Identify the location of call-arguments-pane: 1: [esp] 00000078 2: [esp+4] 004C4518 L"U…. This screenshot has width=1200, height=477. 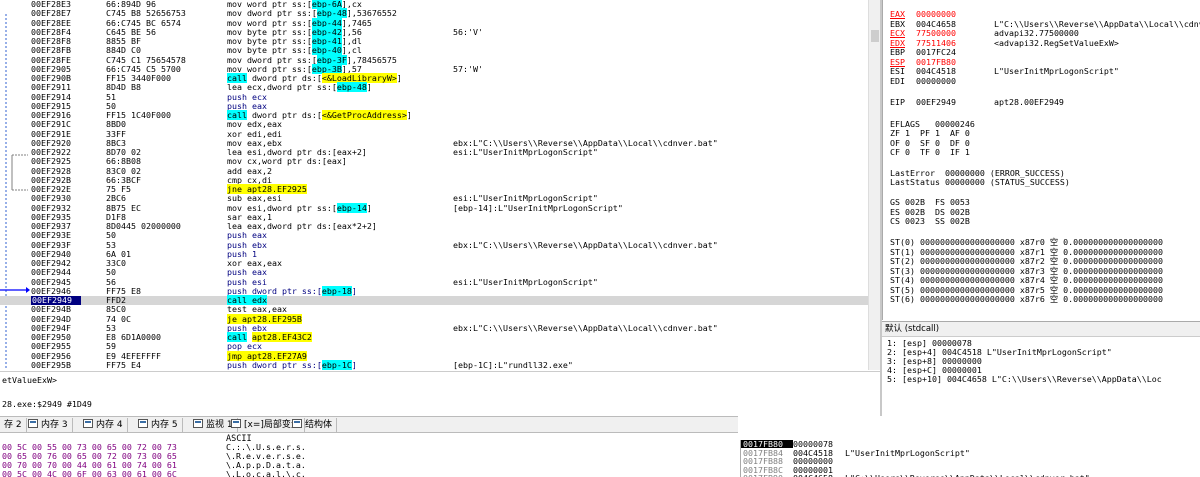
(1041, 361).